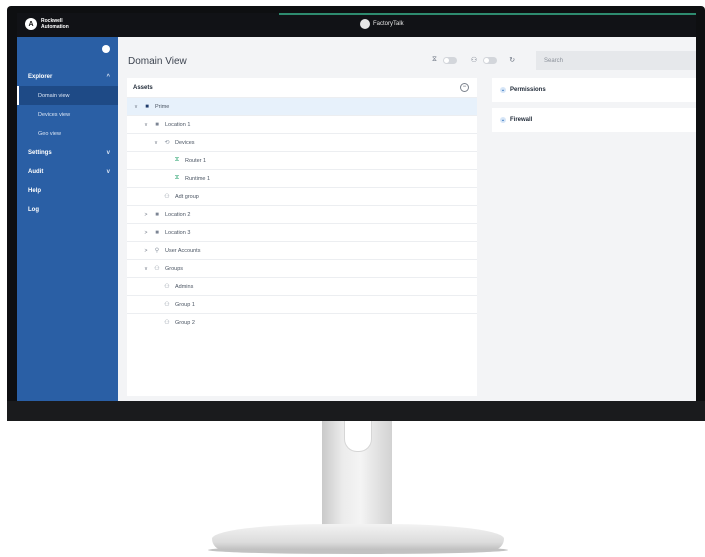  What do you see at coordinates (185, 322) in the screenshot?
I see `tree-item-label: Group 2` at bounding box center [185, 322].